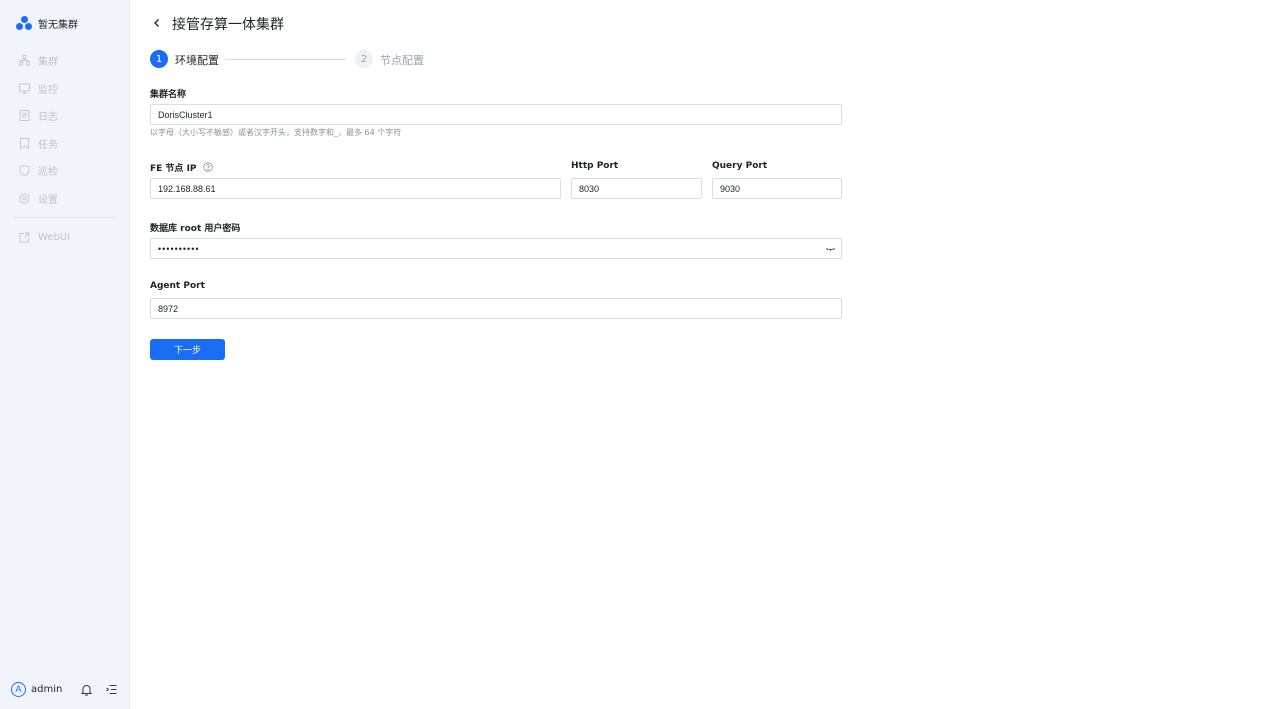  What do you see at coordinates (168, 95) in the screenshot?
I see `cluster-name-label: 集群名称` at bounding box center [168, 95].